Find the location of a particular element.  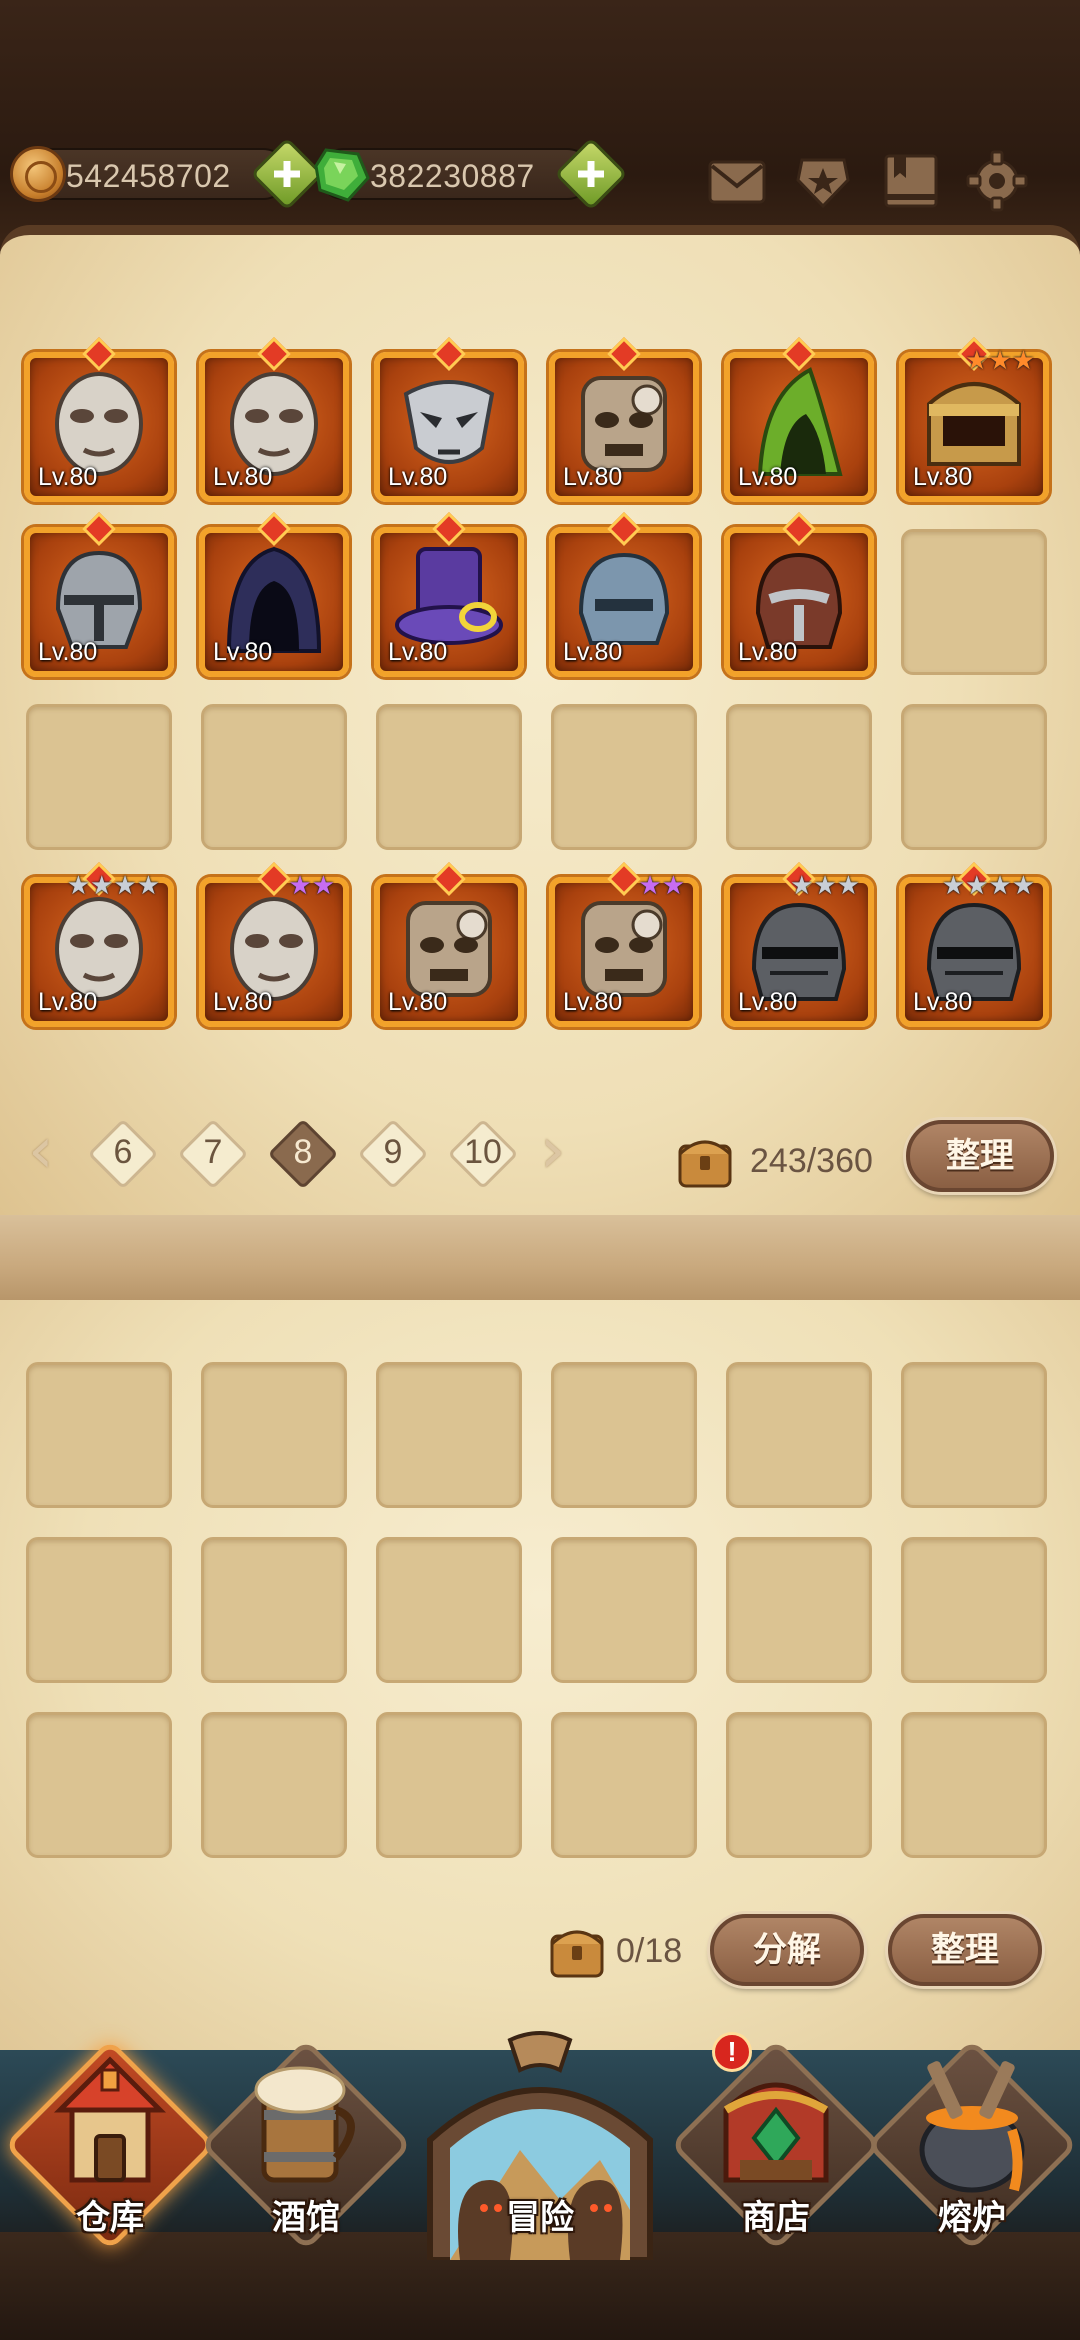

nav-shop: 商店 is located at coordinates (776, 2141).